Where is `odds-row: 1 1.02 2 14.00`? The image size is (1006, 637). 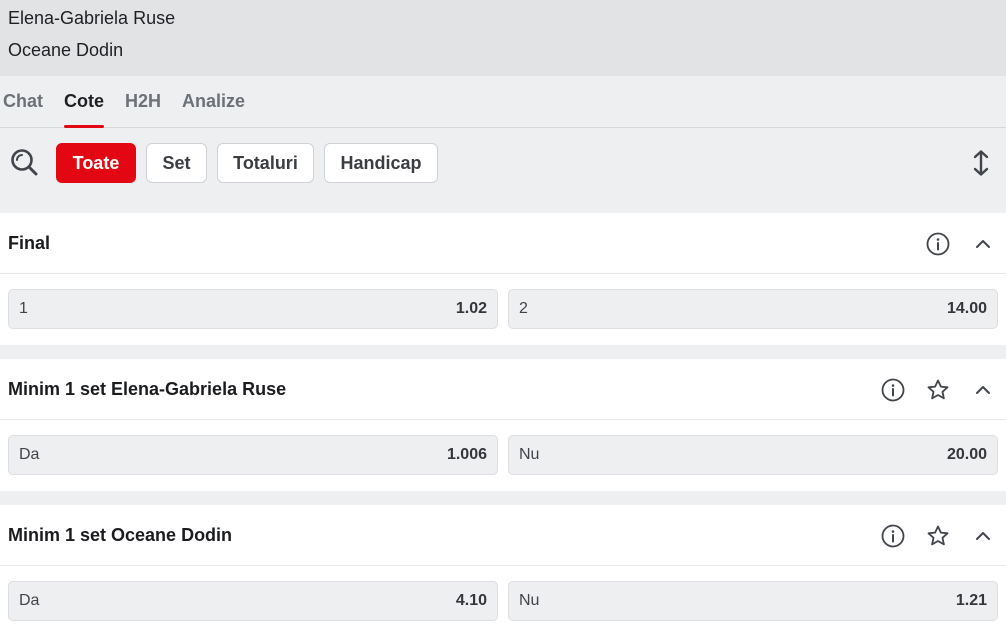 odds-row: 1 1.02 2 14.00 is located at coordinates (503, 309).